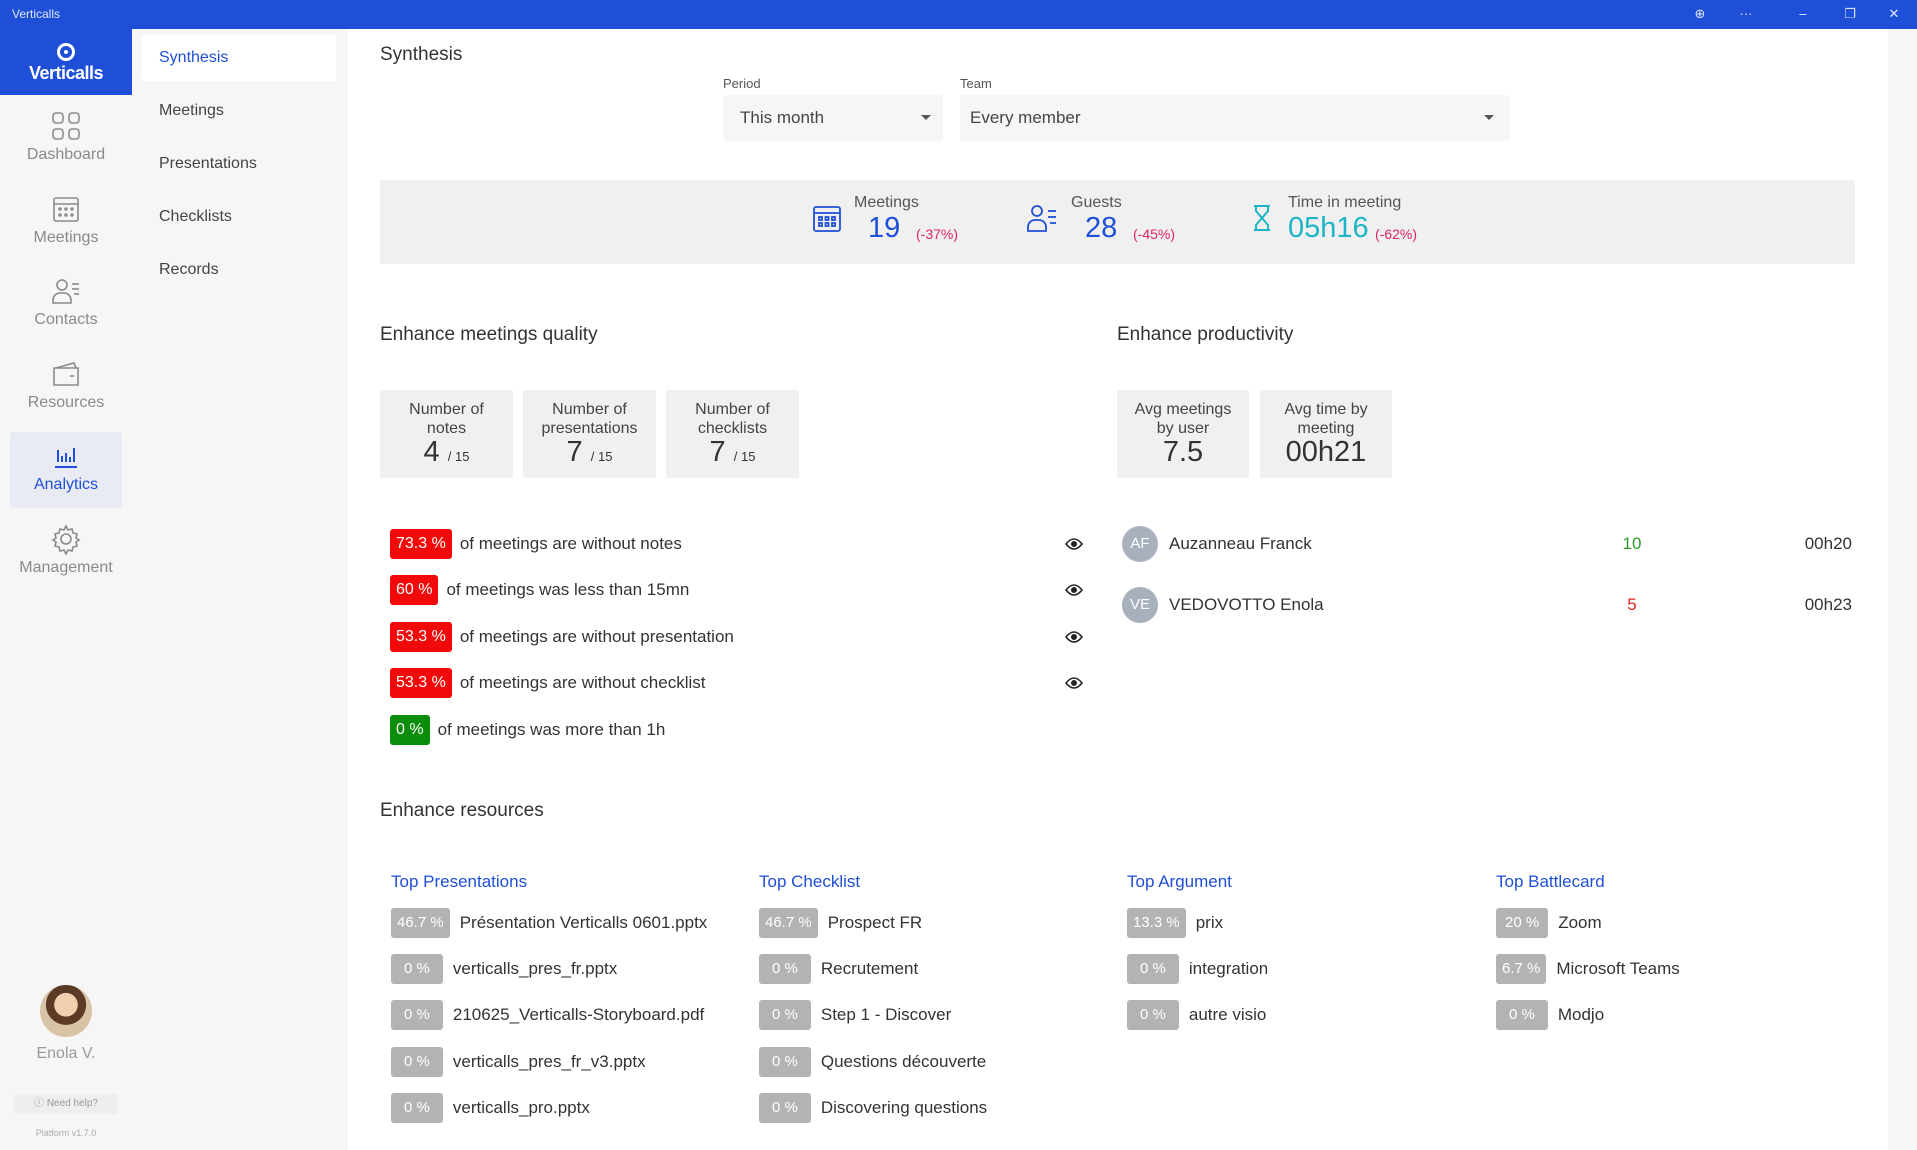 This screenshot has width=1917, height=1150. Describe the element at coordinates (459, 882) in the screenshot. I see `top-presentations-title: Top Presentations` at that location.